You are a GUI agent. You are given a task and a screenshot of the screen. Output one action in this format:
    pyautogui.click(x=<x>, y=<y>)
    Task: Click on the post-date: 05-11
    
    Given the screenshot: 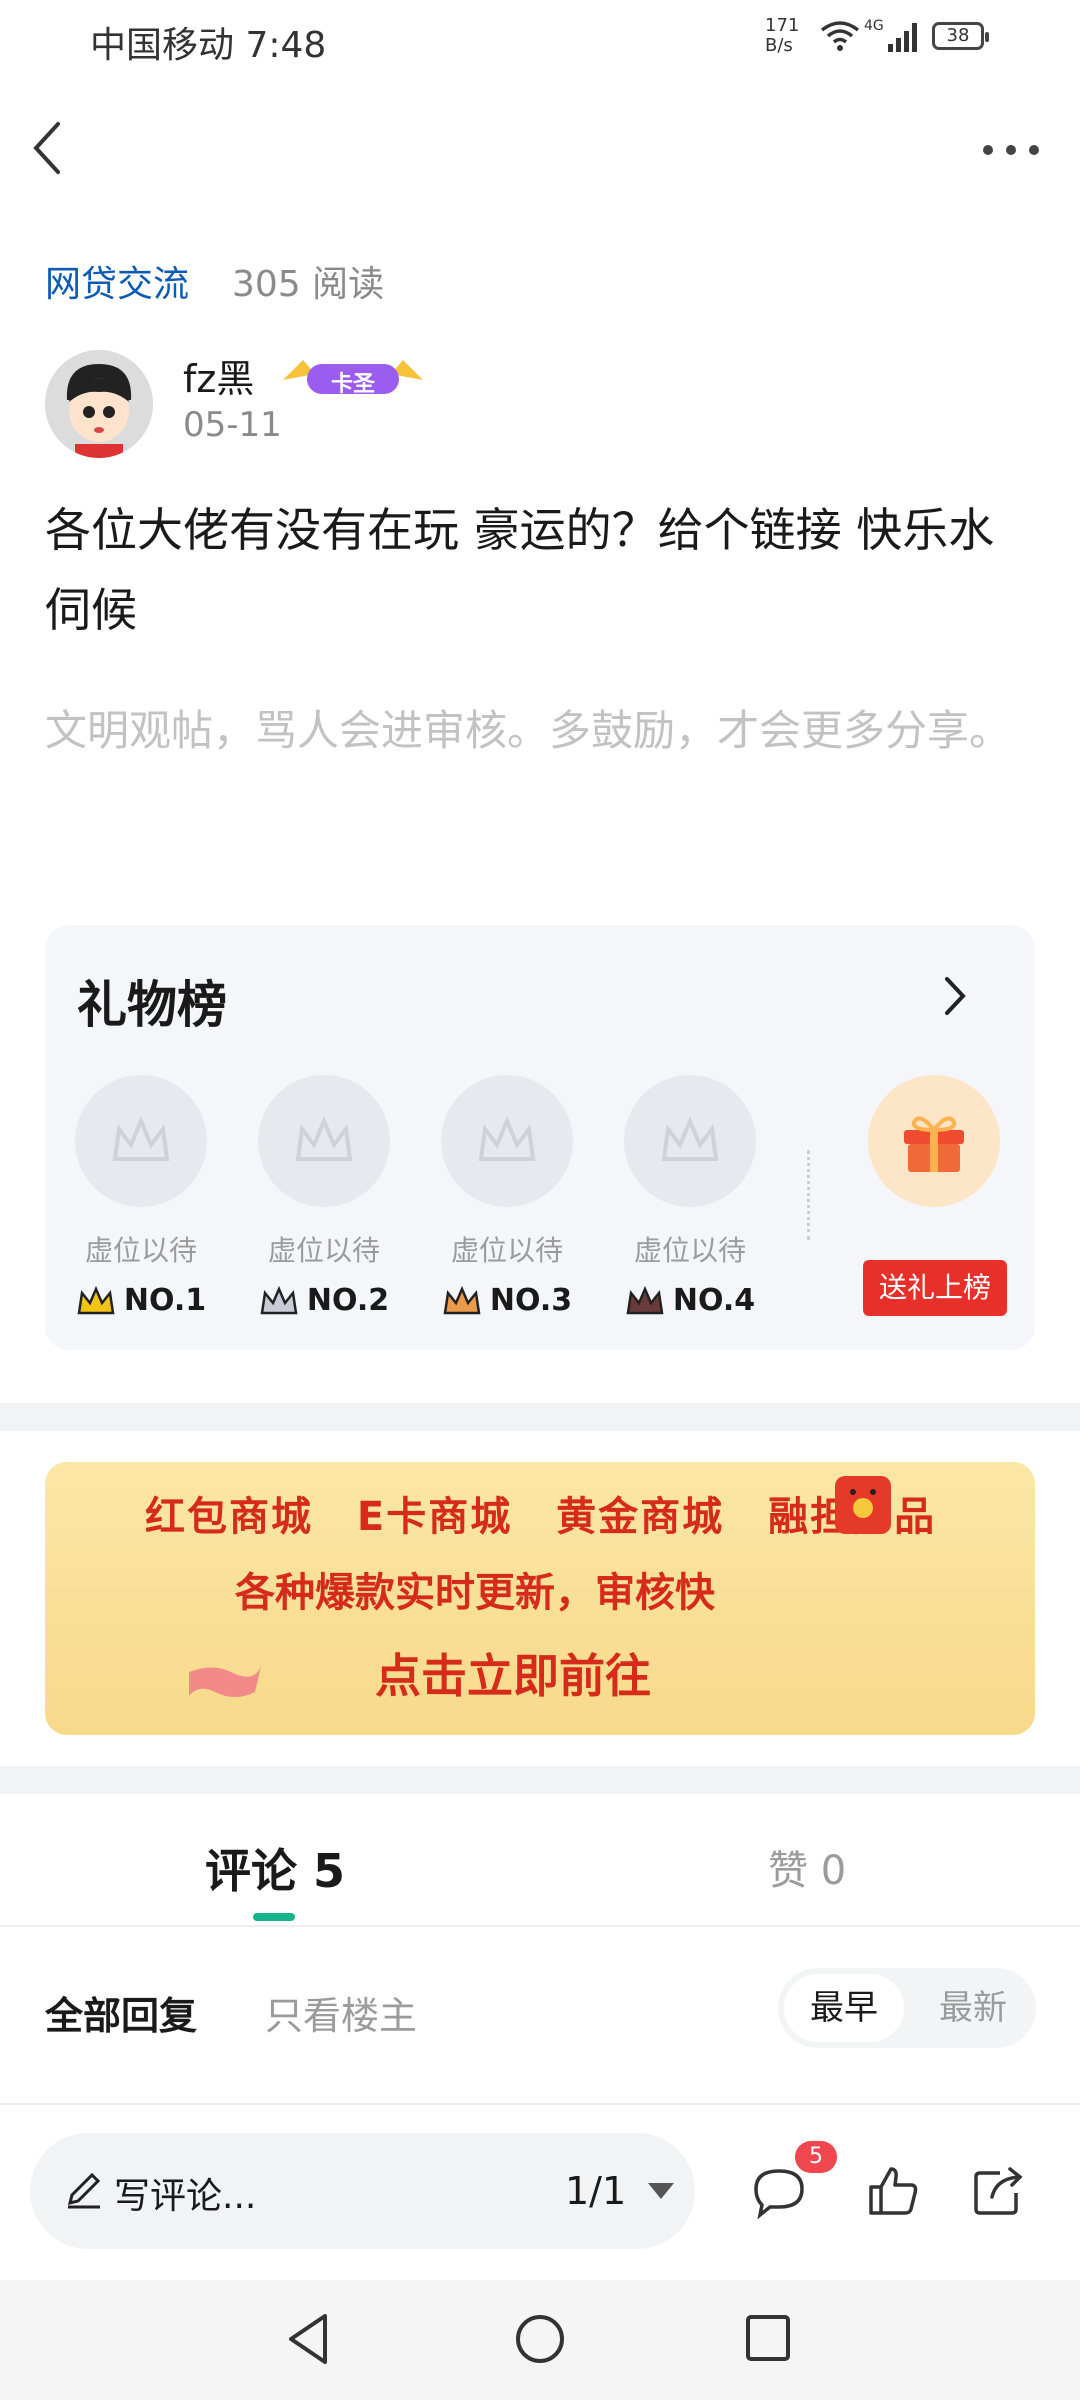 What is the action you would take?
    pyautogui.click(x=232, y=425)
    